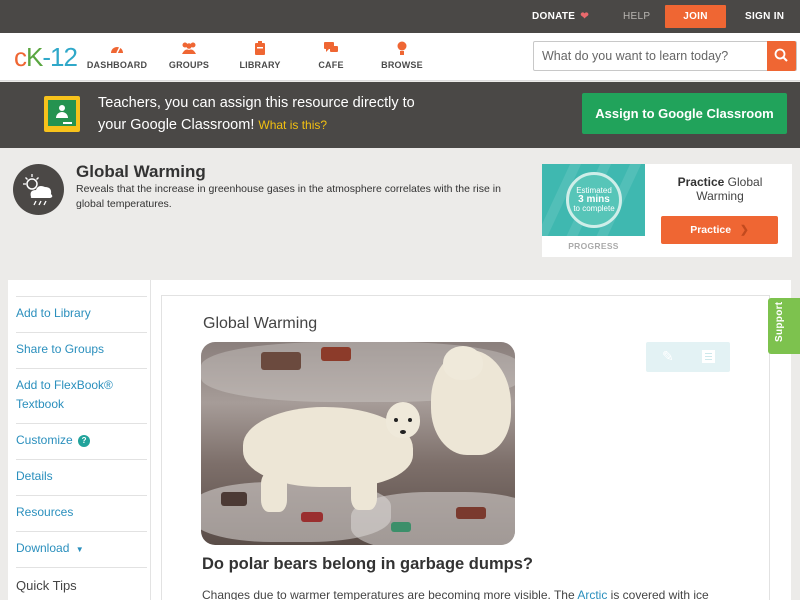  What do you see at coordinates (189, 49) in the screenshot?
I see `groups-icon` at bounding box center [189, 49].